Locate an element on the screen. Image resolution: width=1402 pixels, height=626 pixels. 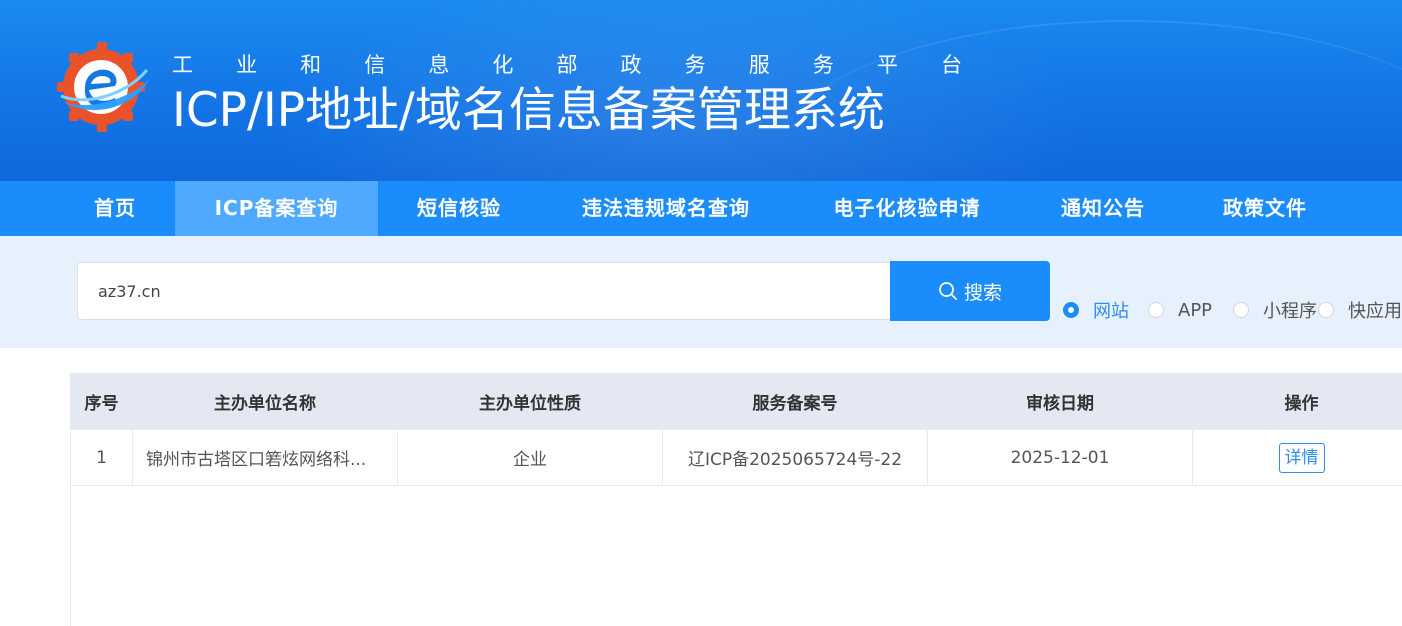
nav-item-icp-query: ICP备案查询 is located at coordinates (276, 208).